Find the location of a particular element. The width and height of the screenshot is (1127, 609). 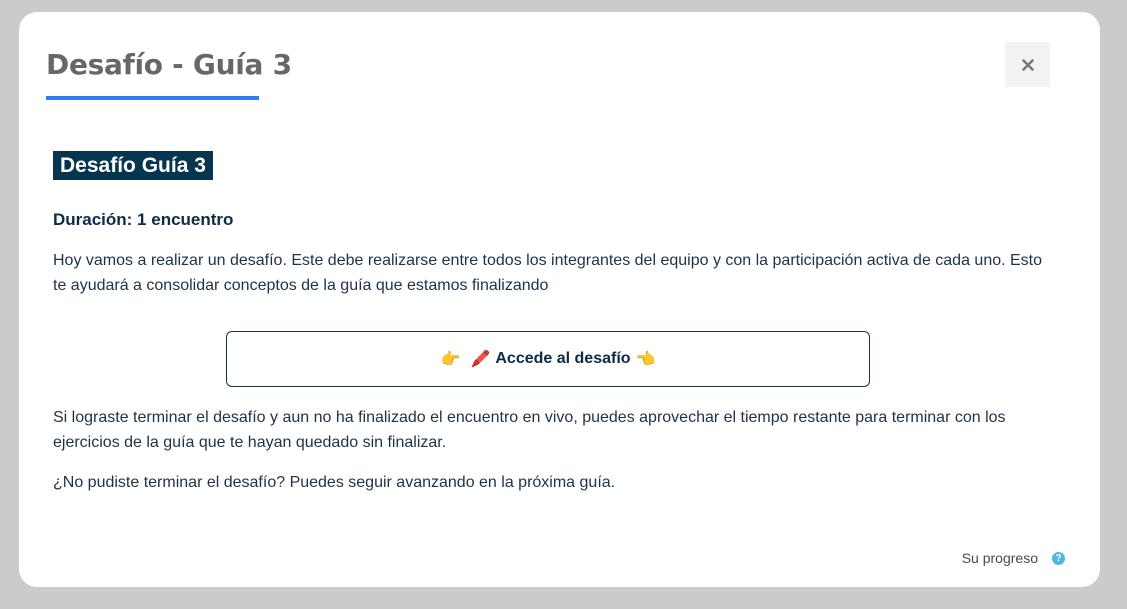

modal-title: Desafío - Guía 3 is located at coordinates (169, 64).